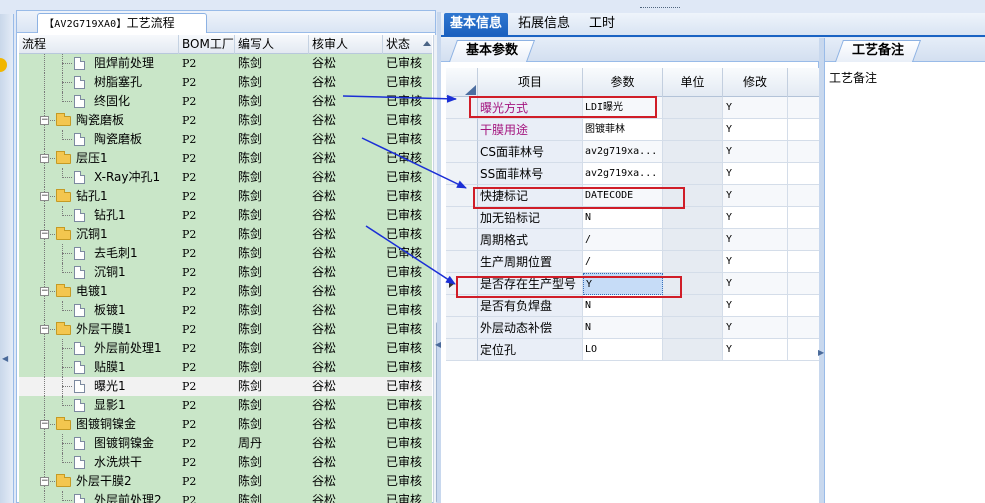 This screenshot has height=503, width=985. Describe the element at coordinates (99, 405) in the screenshot. I see `tree-node: 显影1` at that location.